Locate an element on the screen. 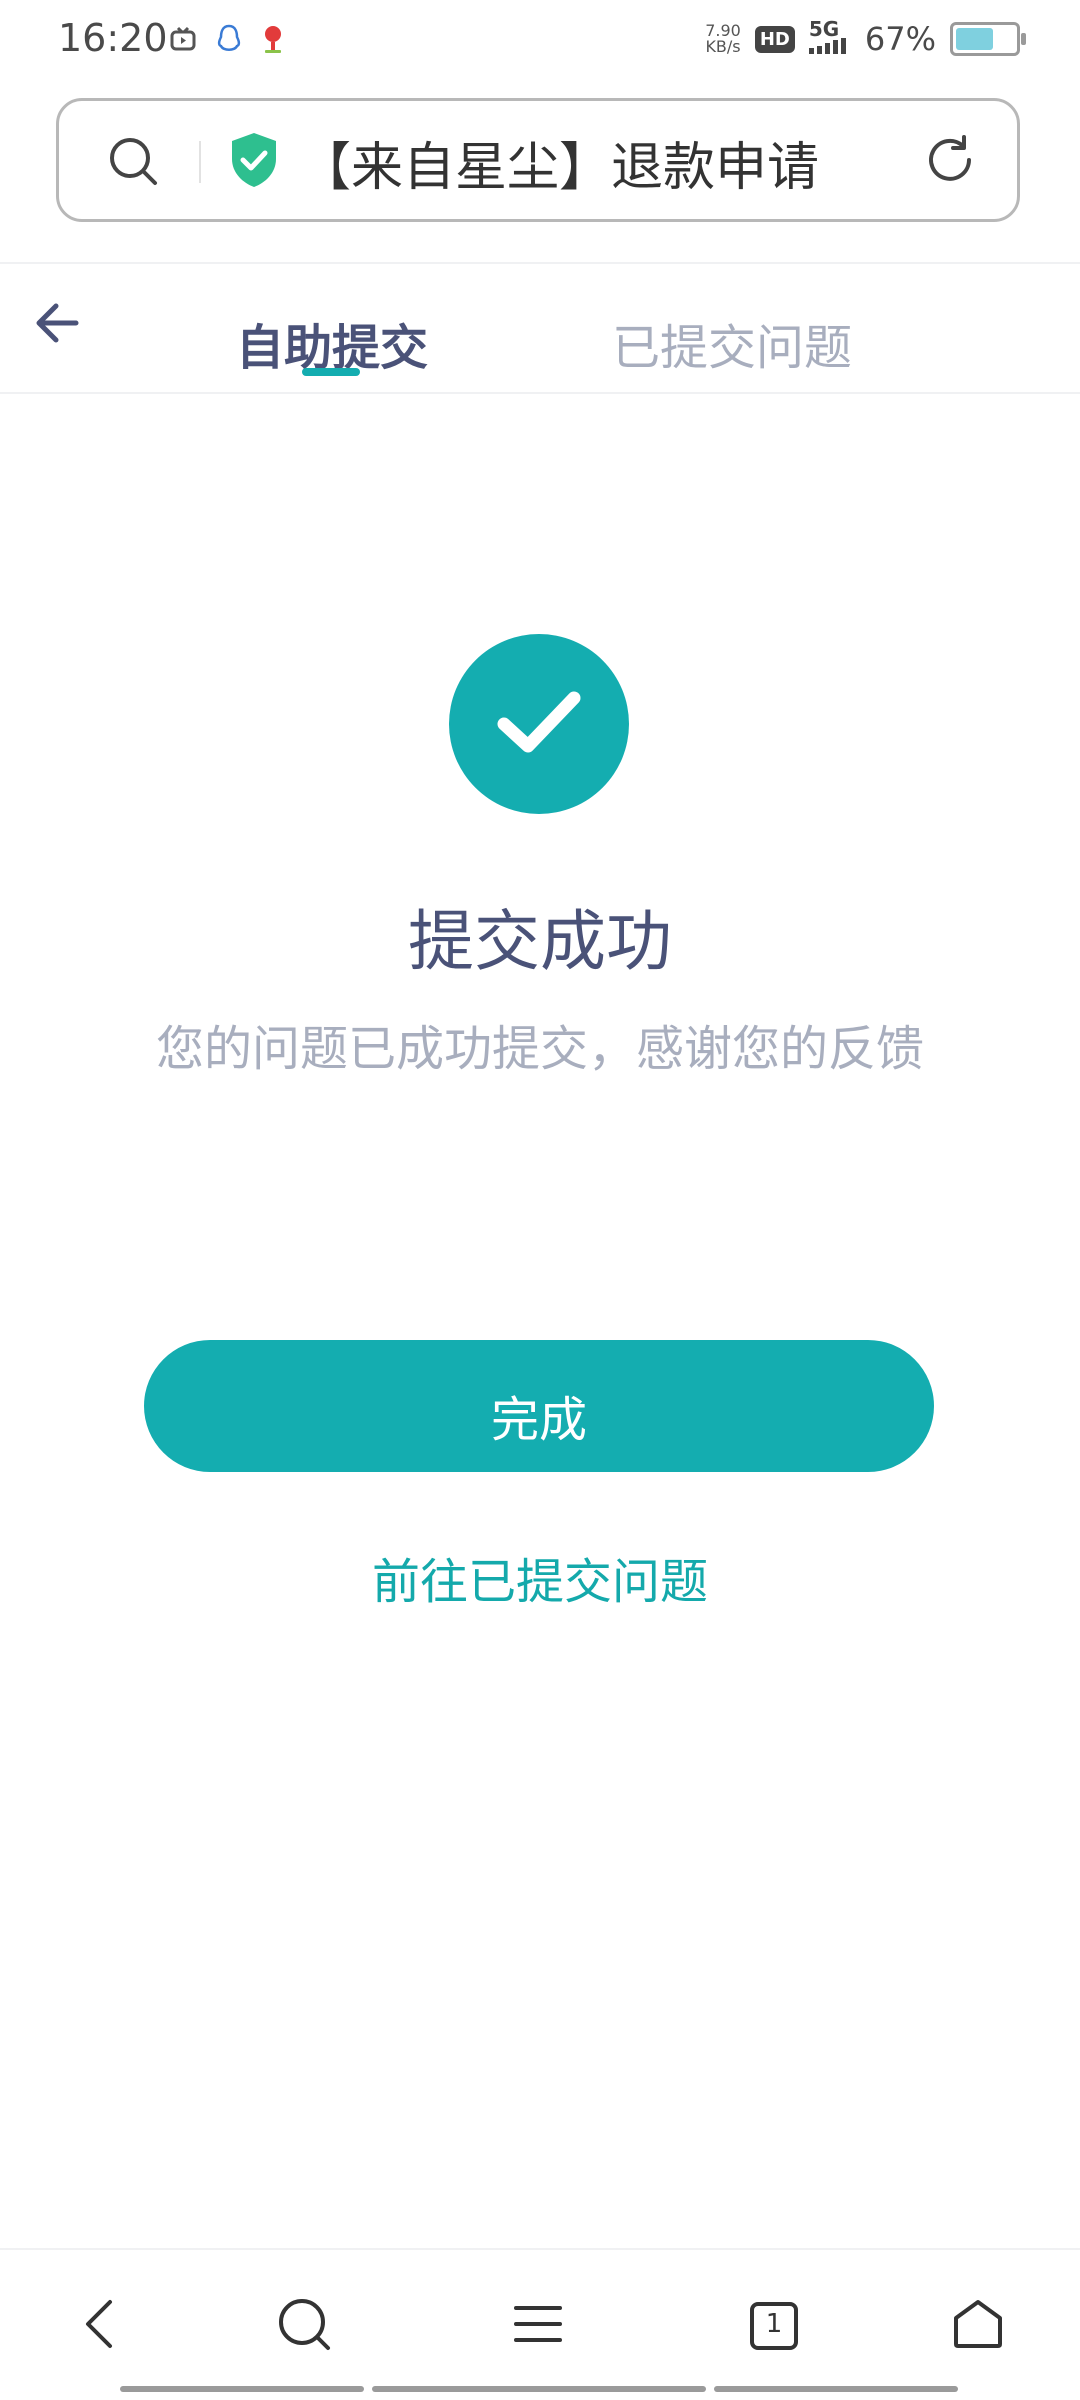 This screenshot has height=2400, width=1080. header-divider is located at coordinates (540, 263).